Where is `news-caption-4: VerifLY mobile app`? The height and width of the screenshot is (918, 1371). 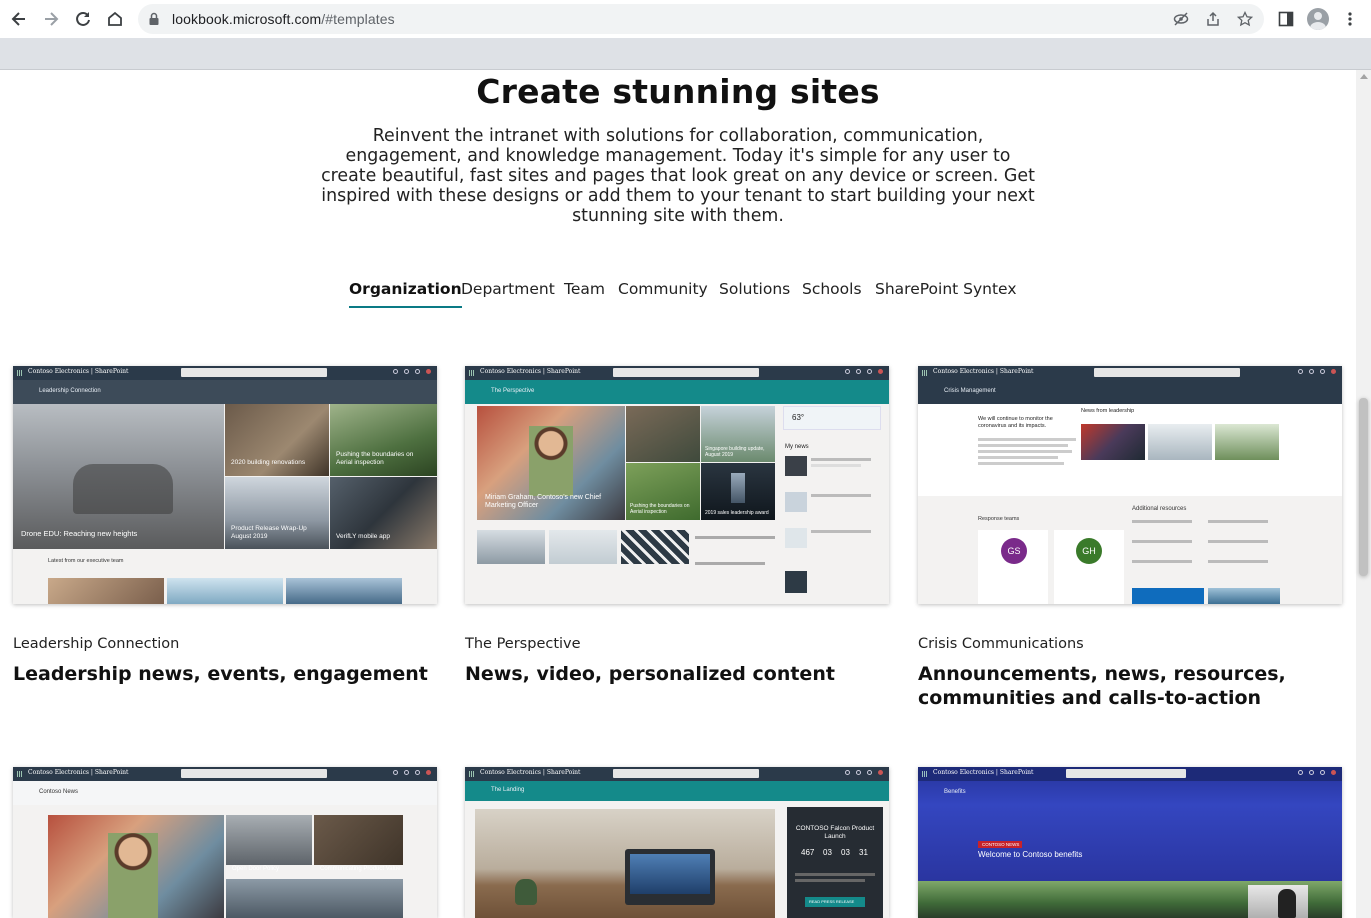 news-caption-4: VerifLY mobile app is located at coordinates (363, 536).